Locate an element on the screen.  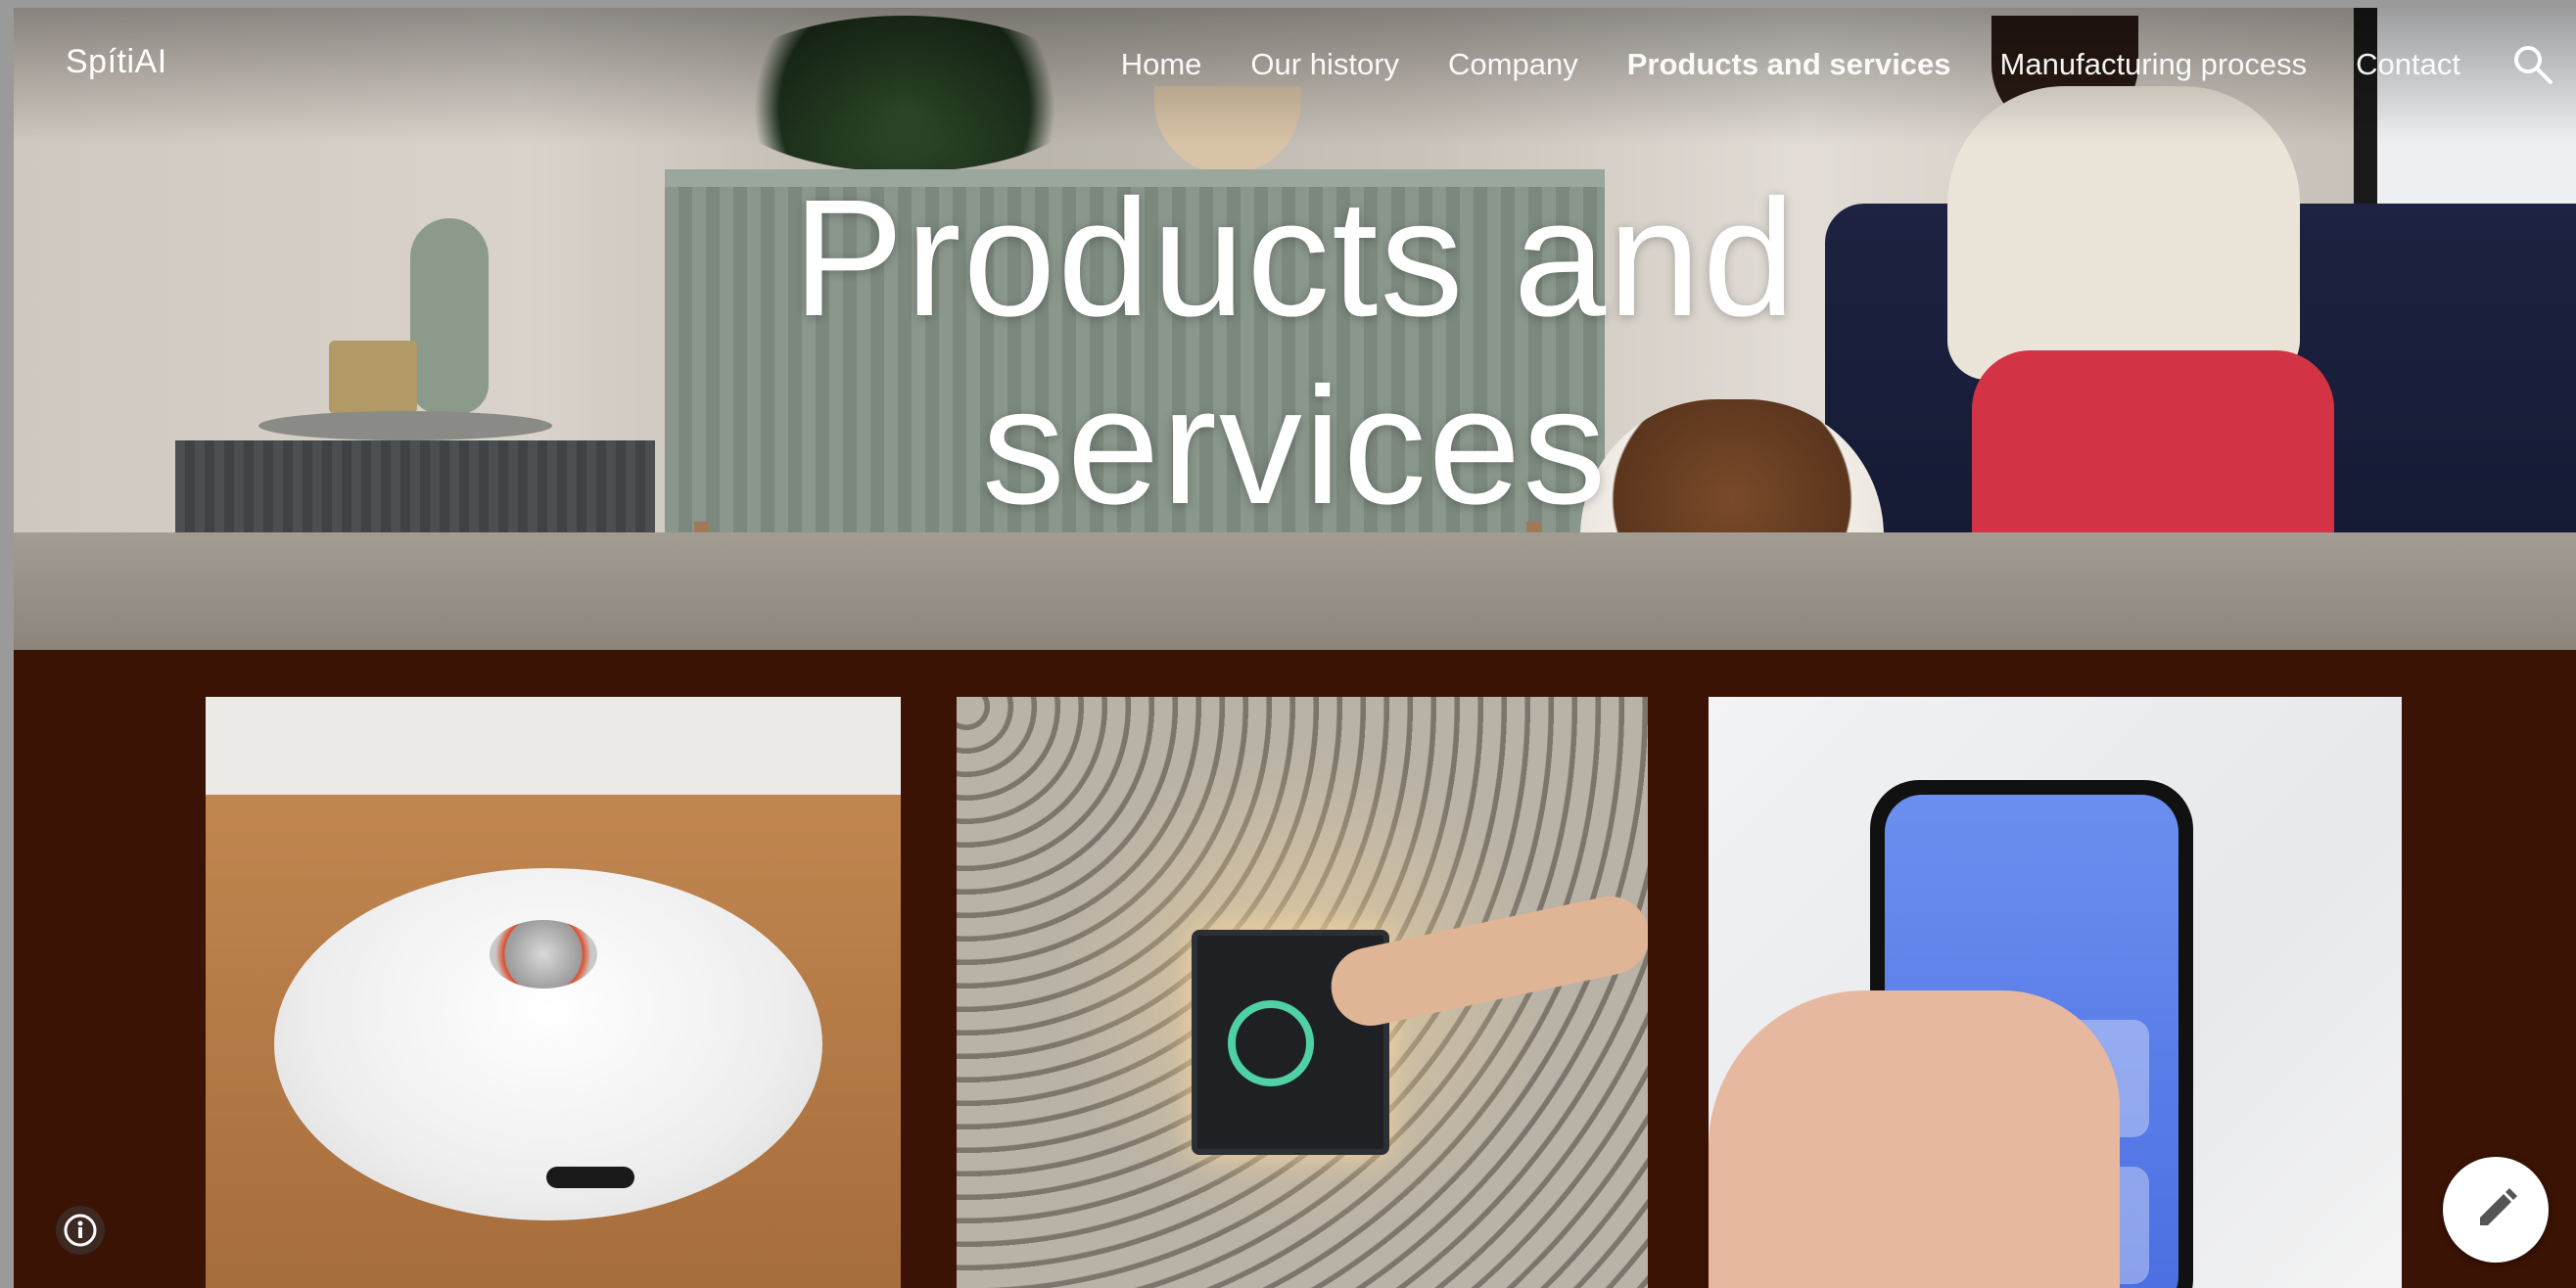
product-image-smartphone-app is located at coordinates (2055, 993).